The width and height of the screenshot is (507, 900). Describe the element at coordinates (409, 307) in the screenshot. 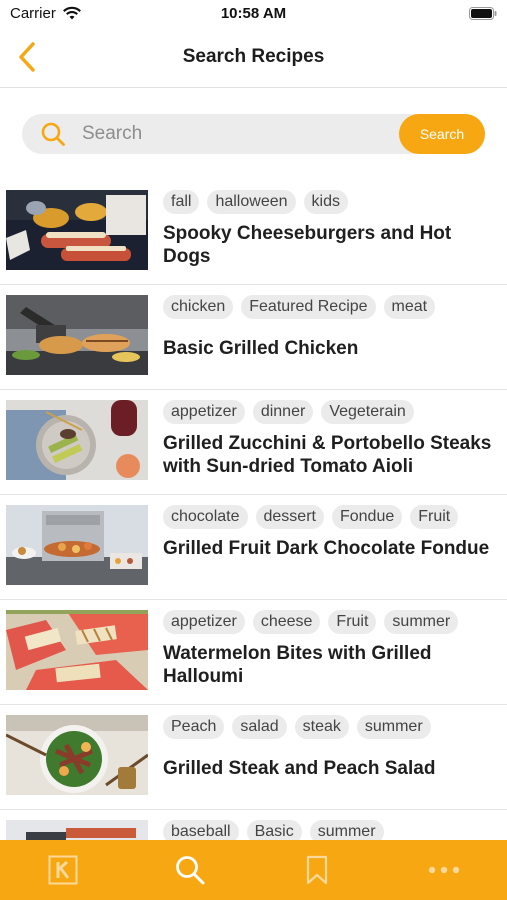

I see `tag: meat` at that location.